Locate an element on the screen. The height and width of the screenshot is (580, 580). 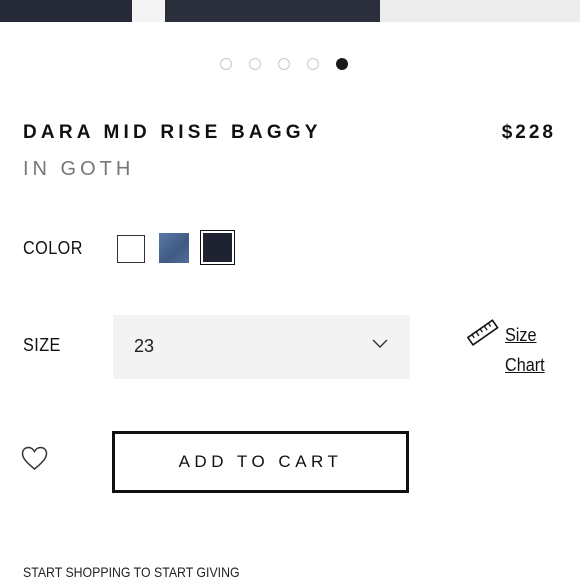
add-to-cart-label: ADD TO CART is located at coordinates (260, 461).